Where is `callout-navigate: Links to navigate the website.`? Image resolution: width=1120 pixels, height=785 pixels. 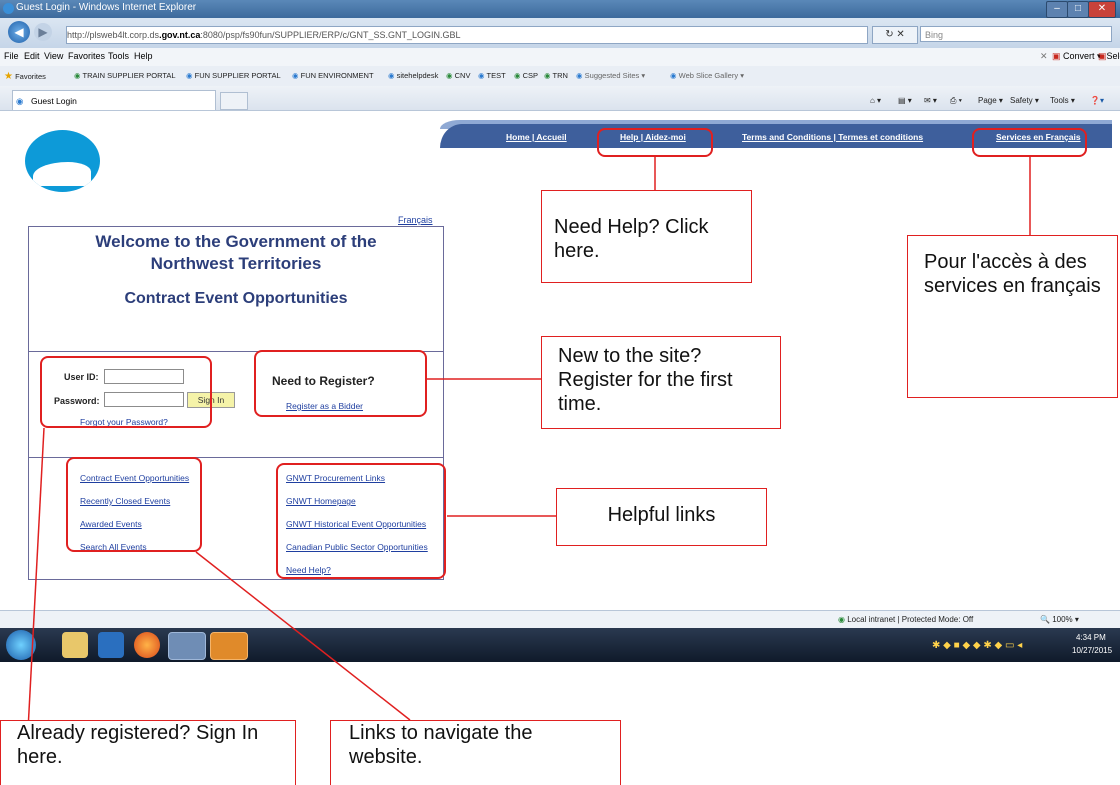
callout-navigate: Links to navigate the website. is located at coordinates (475, 752).